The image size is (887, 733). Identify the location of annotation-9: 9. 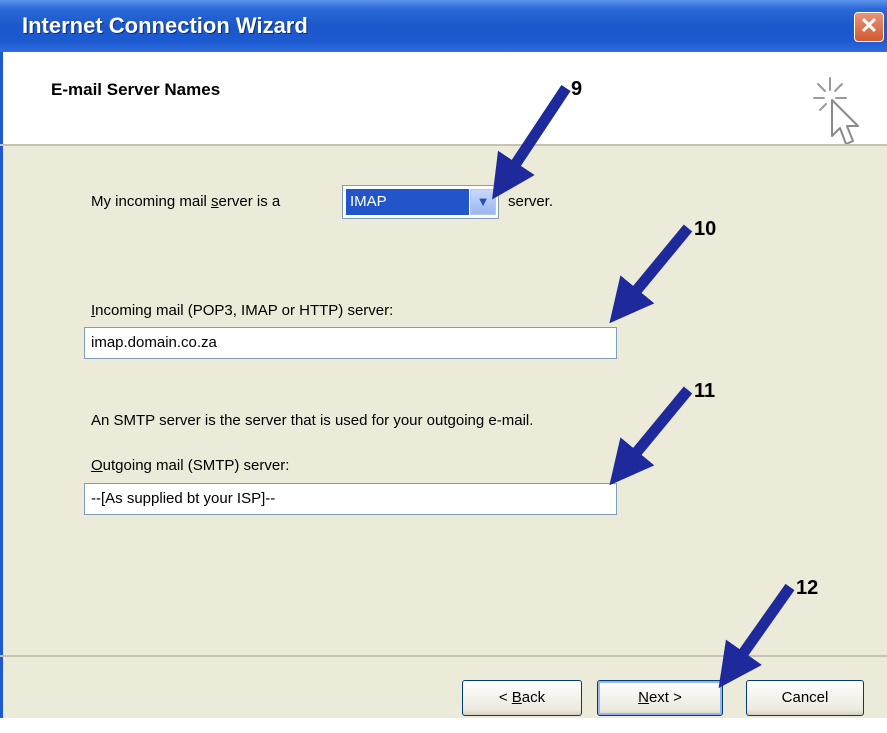
(577, 89).